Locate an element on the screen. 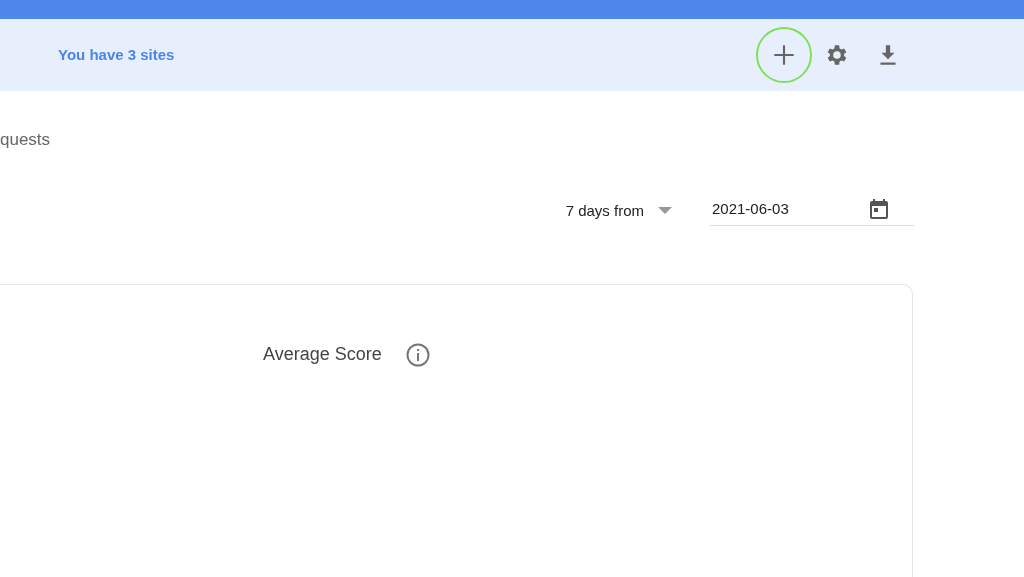 The image size is (1024, 577). card-title: Average Score is located at coordinates (322, 354).